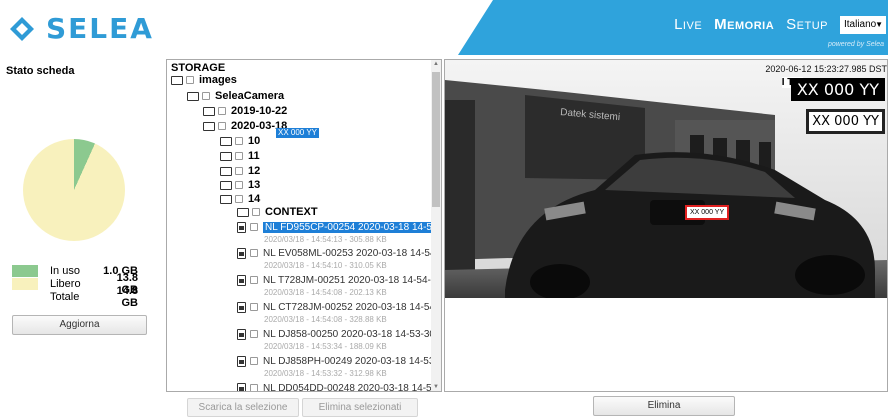  I want to click on scroll-down-icon: ▼, so click(436, 387).